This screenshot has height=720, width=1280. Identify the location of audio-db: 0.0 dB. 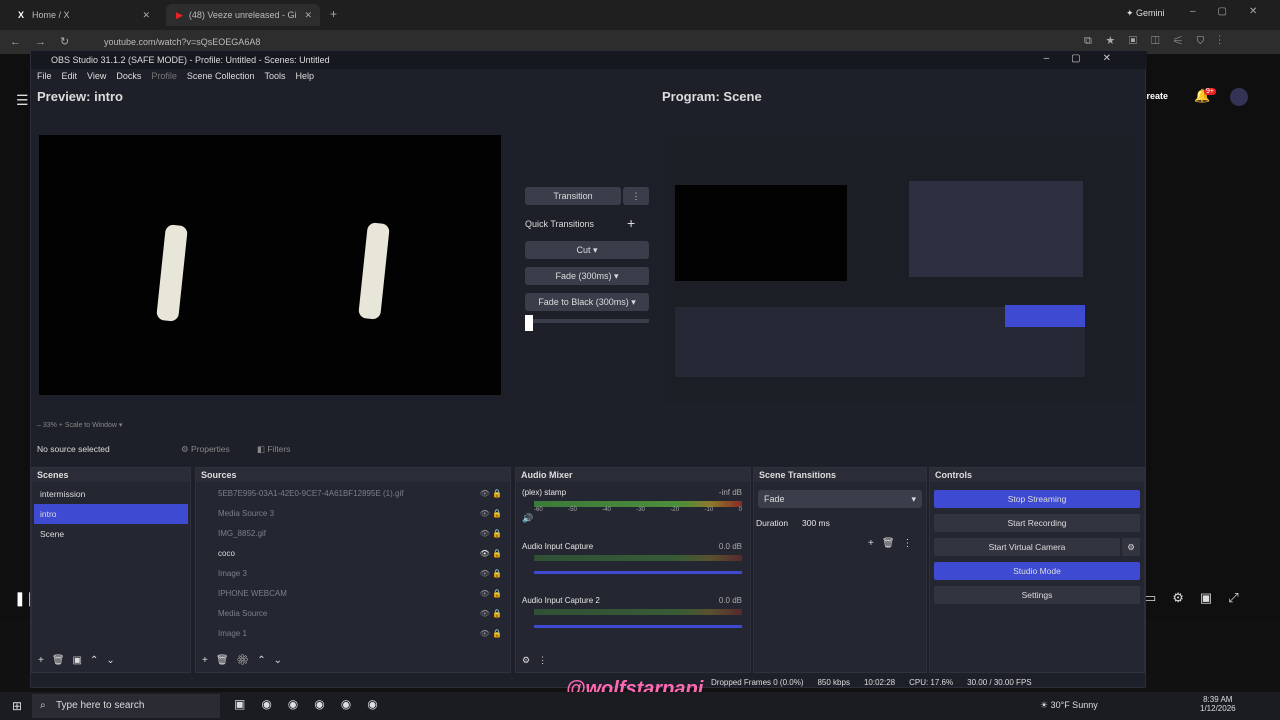
(730, 546).